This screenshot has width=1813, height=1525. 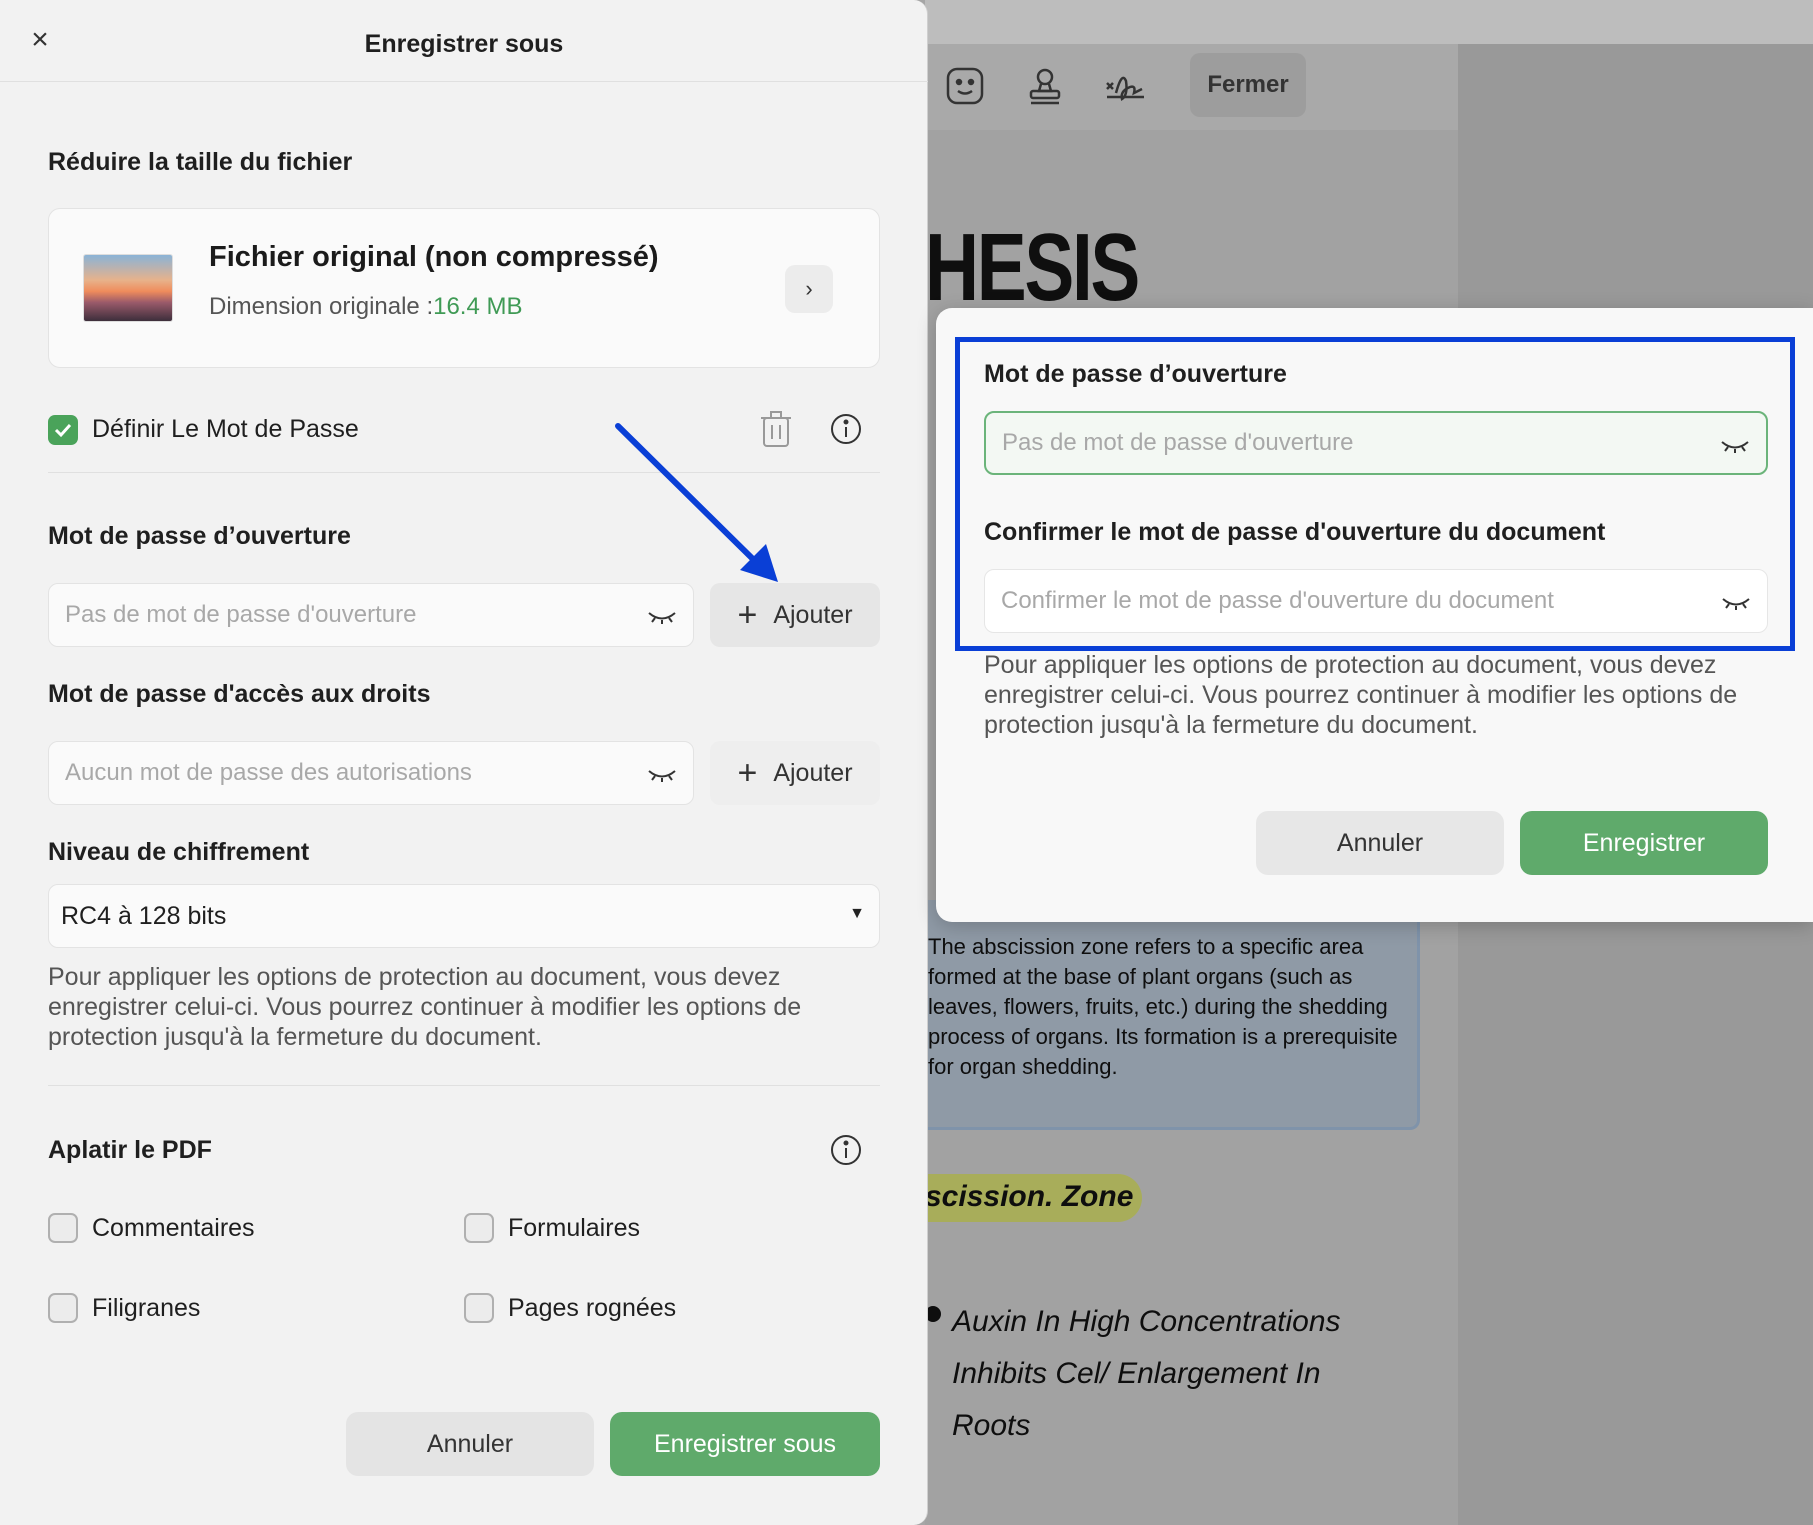 I want to click on size-prefix: Dimension originale :, so click(x=321, y=306).